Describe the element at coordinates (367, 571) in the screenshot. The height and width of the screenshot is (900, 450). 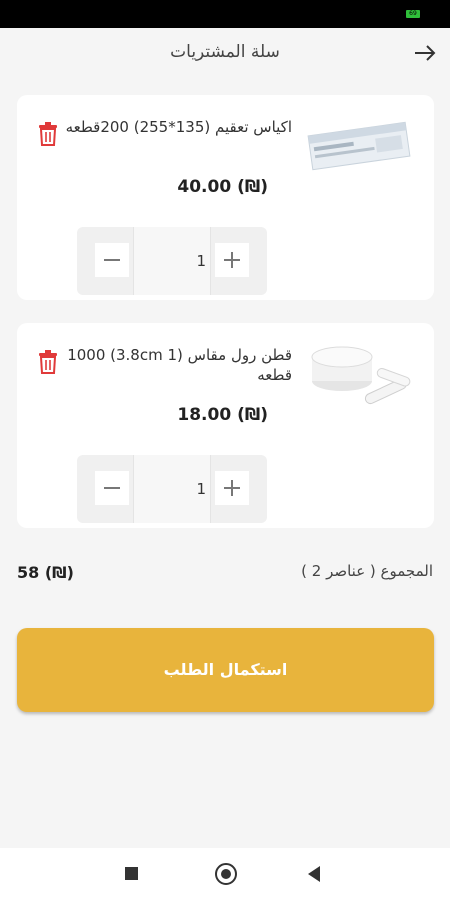
I see `total-label: المجموع ( عناصر 2 )` at that location.